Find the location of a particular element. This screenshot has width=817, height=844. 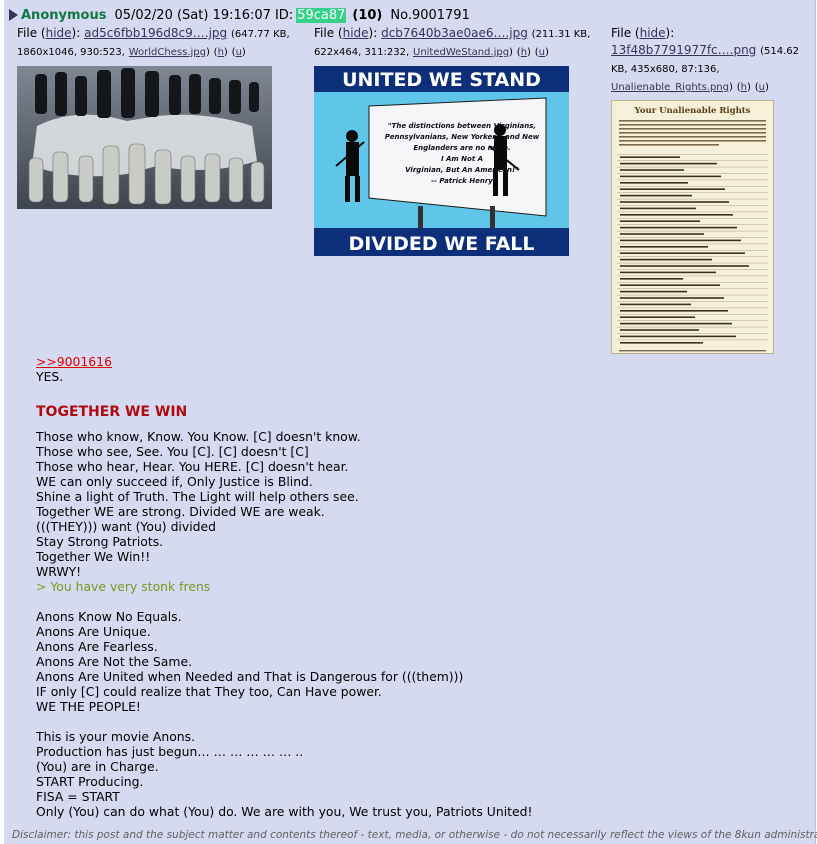

unalienable-rights-thumbnail: Your Unalienable Rights is located at coordinates (692, 227).